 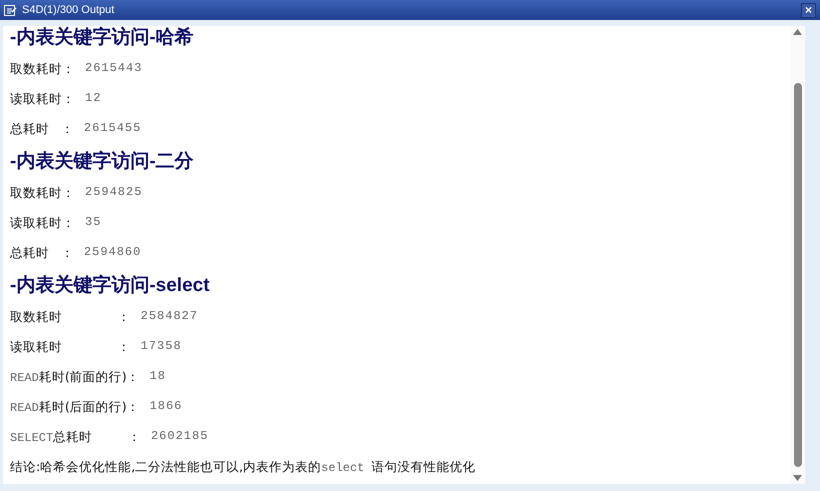 I want to click on metric-label: SELECT总耗时 ：, so click(x=75, y=437).